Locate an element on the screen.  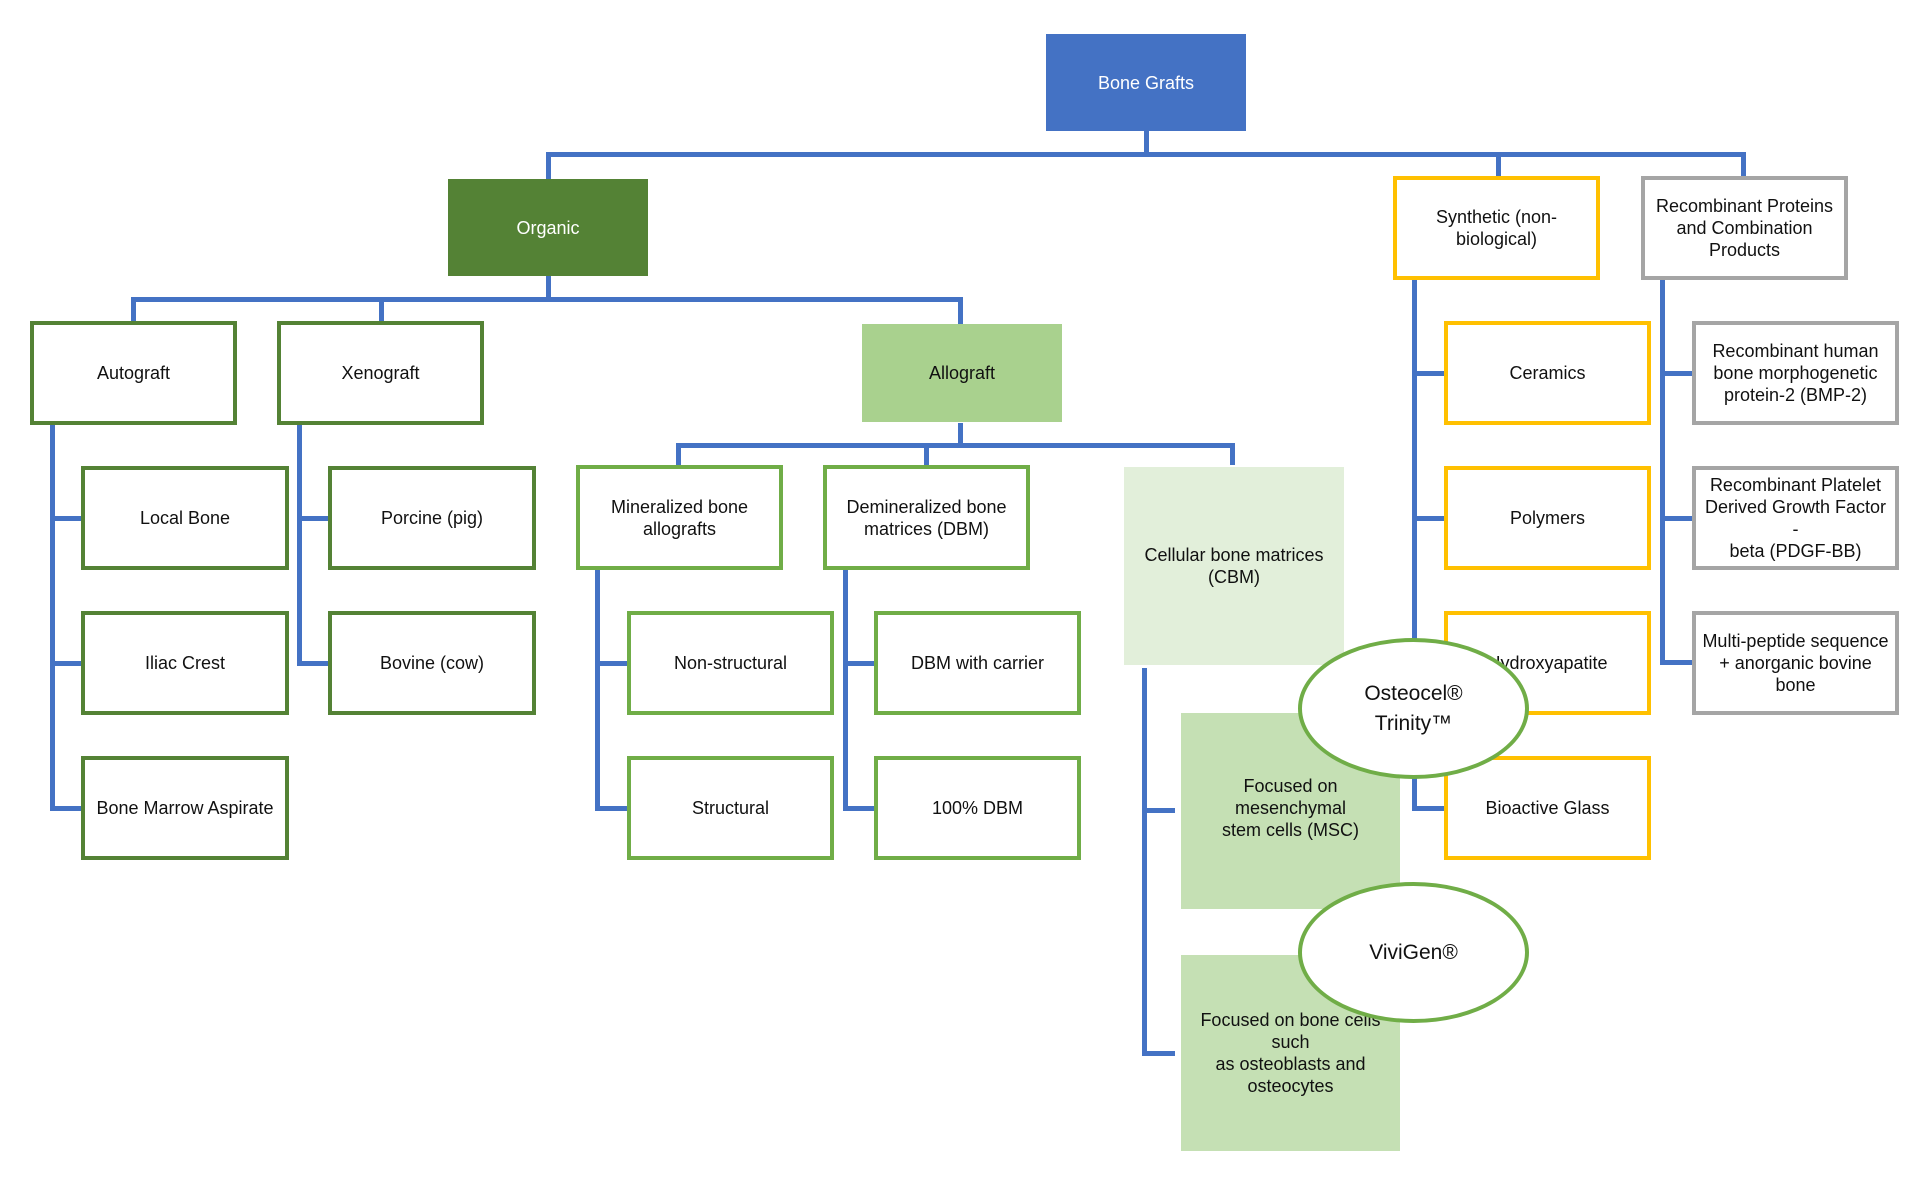
node-local-bone: Local Bone is located at coordinates (185, 518).